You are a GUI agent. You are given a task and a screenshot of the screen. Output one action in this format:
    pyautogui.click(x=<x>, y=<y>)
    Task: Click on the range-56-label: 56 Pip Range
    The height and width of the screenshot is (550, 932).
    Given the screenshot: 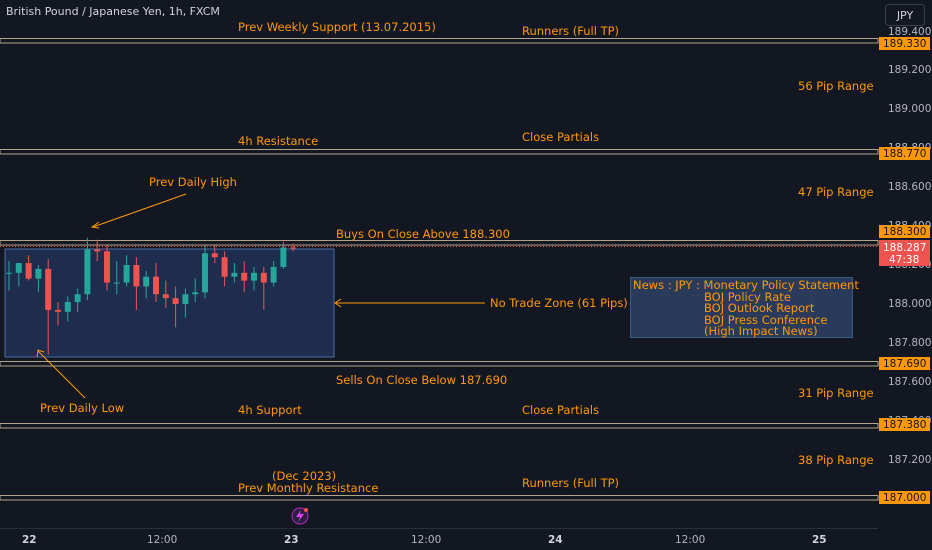 What is the action you would take?
    pyautogui.click(x=836, y=86)
    